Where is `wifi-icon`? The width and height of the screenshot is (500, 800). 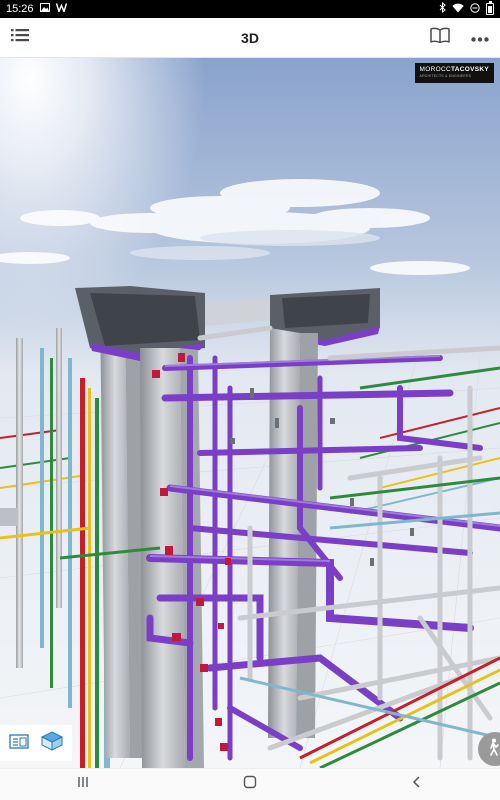
wifi-icon is located at coordinates (458, 9).